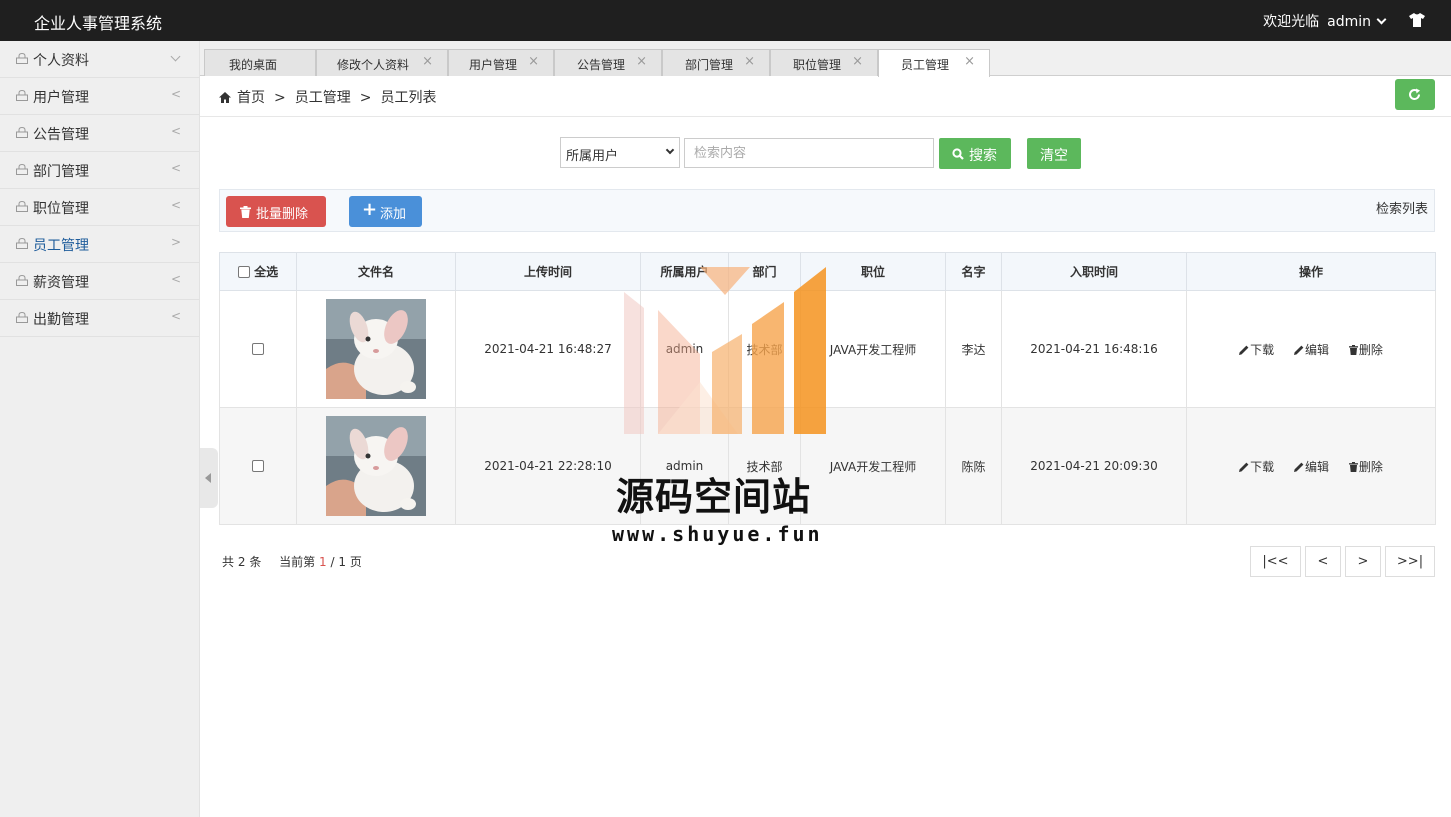 The width and height of the screenshot is (1451, 817). I want to click on row-actions: 下载 编辑 删除, so click(1311, 466).